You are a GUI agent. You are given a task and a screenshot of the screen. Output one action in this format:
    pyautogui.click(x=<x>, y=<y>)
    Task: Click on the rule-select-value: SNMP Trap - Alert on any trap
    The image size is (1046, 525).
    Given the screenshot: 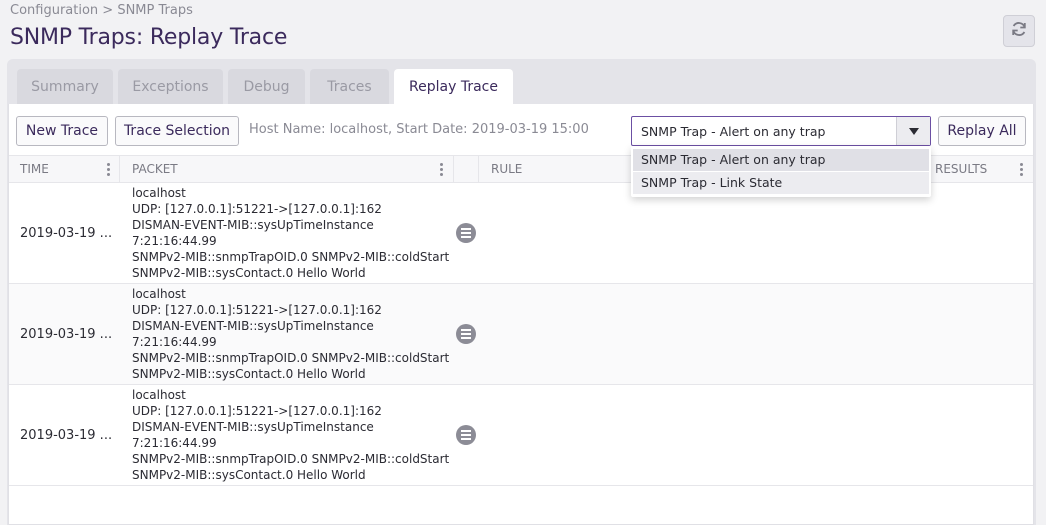 What is the action you would take?
    pyautogui.click(x=733, y=131)
    